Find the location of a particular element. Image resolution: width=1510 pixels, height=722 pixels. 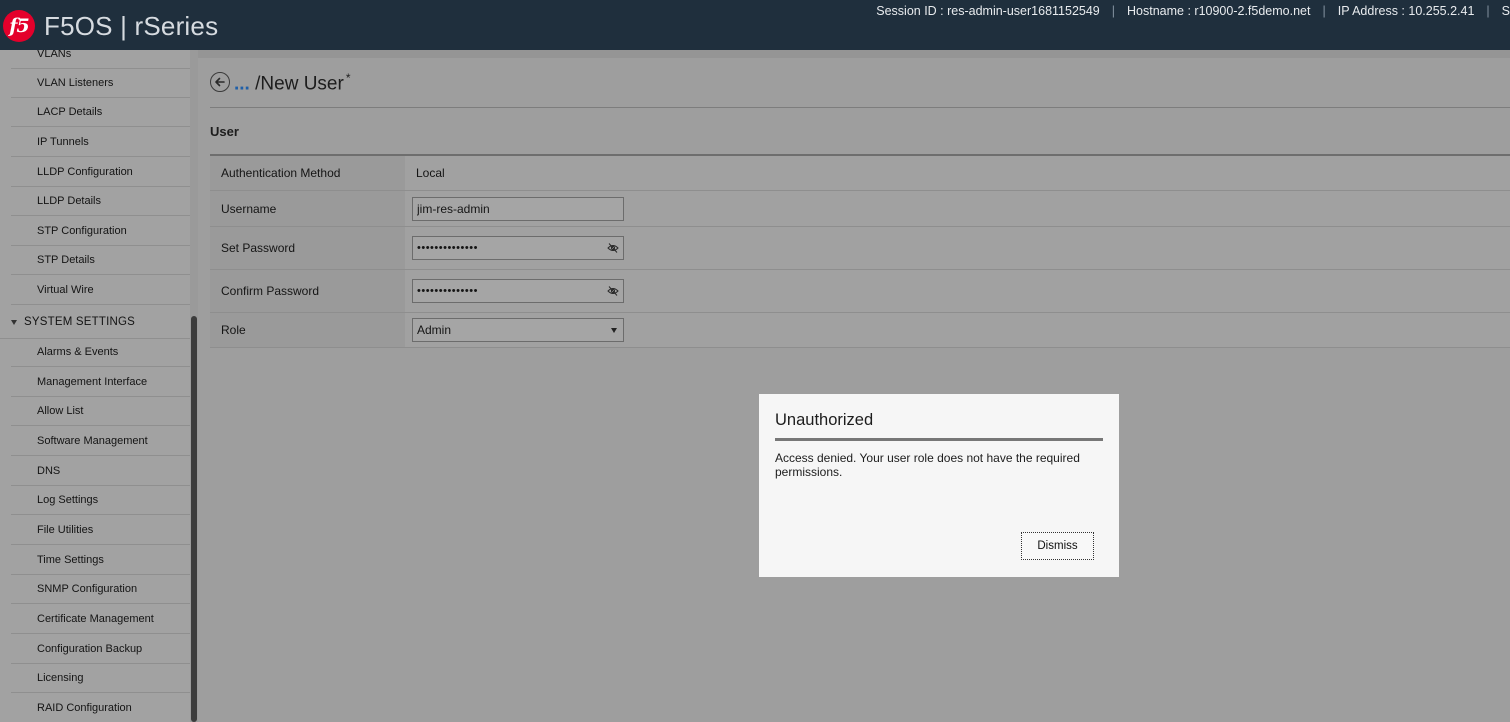

role-selected-value: Admin is located at coordinates (434, 330).